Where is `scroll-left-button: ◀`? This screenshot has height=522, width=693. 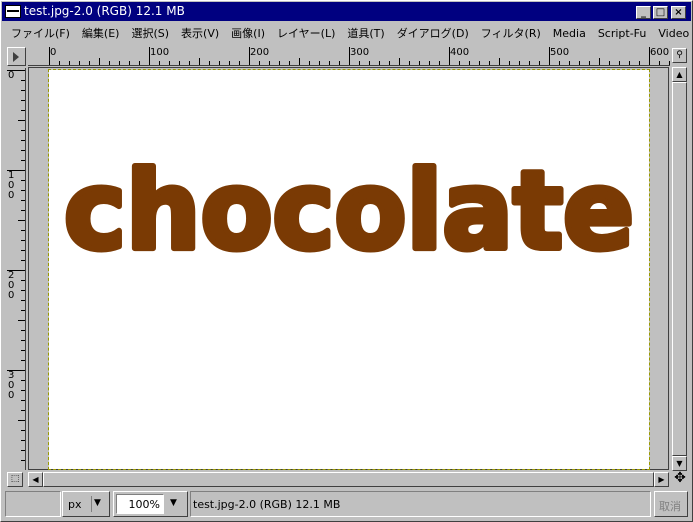
scroll-left-button: ◀ is located at coordinates (35, 479).